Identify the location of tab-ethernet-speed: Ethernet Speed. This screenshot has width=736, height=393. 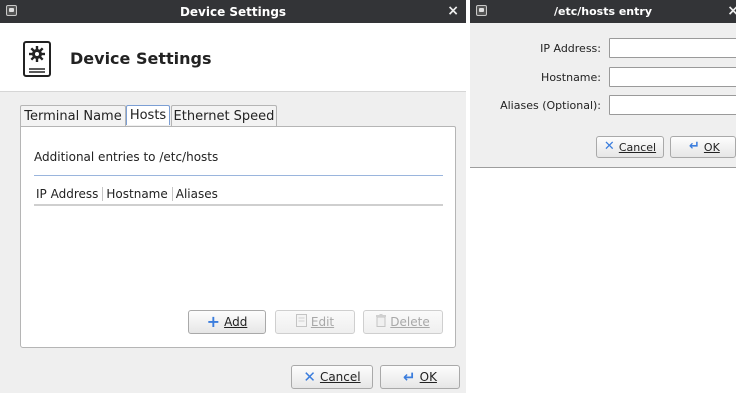
(224, 116).